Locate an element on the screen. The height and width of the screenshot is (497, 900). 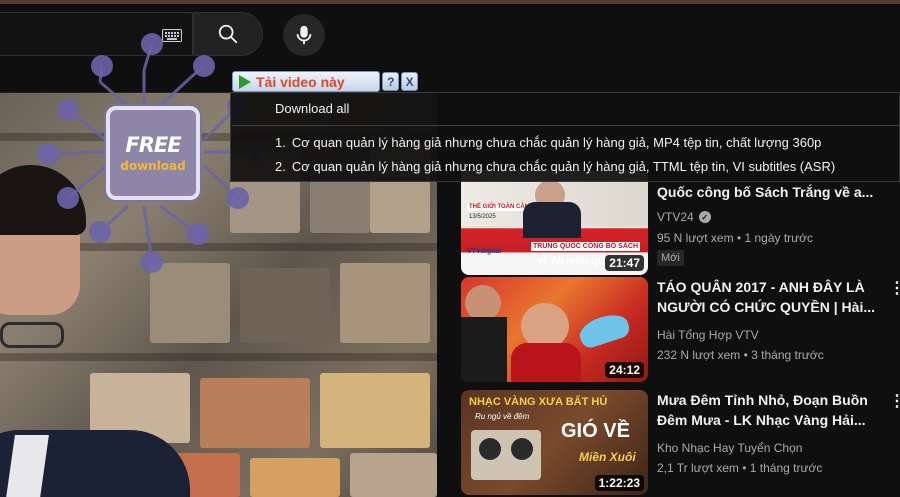
thumbnail-brand: VTVdigital is located at coordinates (484, 251).